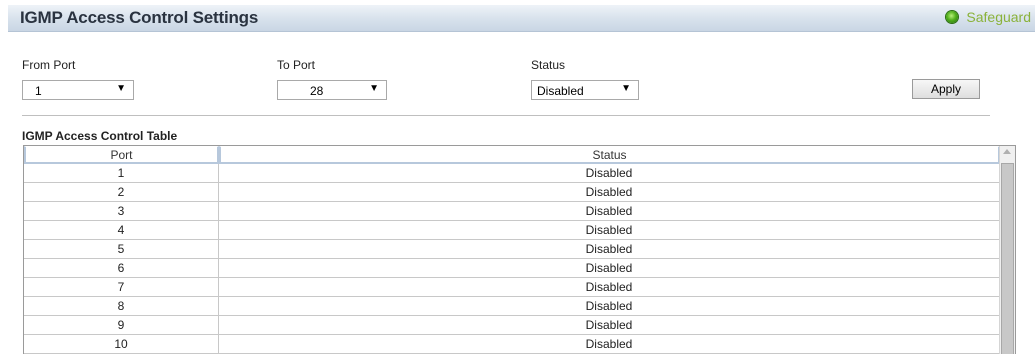 The image size is (1035, 354). I want to click on title-bar: IGMP Access Control Settings Safeguard, so click(521, 18).